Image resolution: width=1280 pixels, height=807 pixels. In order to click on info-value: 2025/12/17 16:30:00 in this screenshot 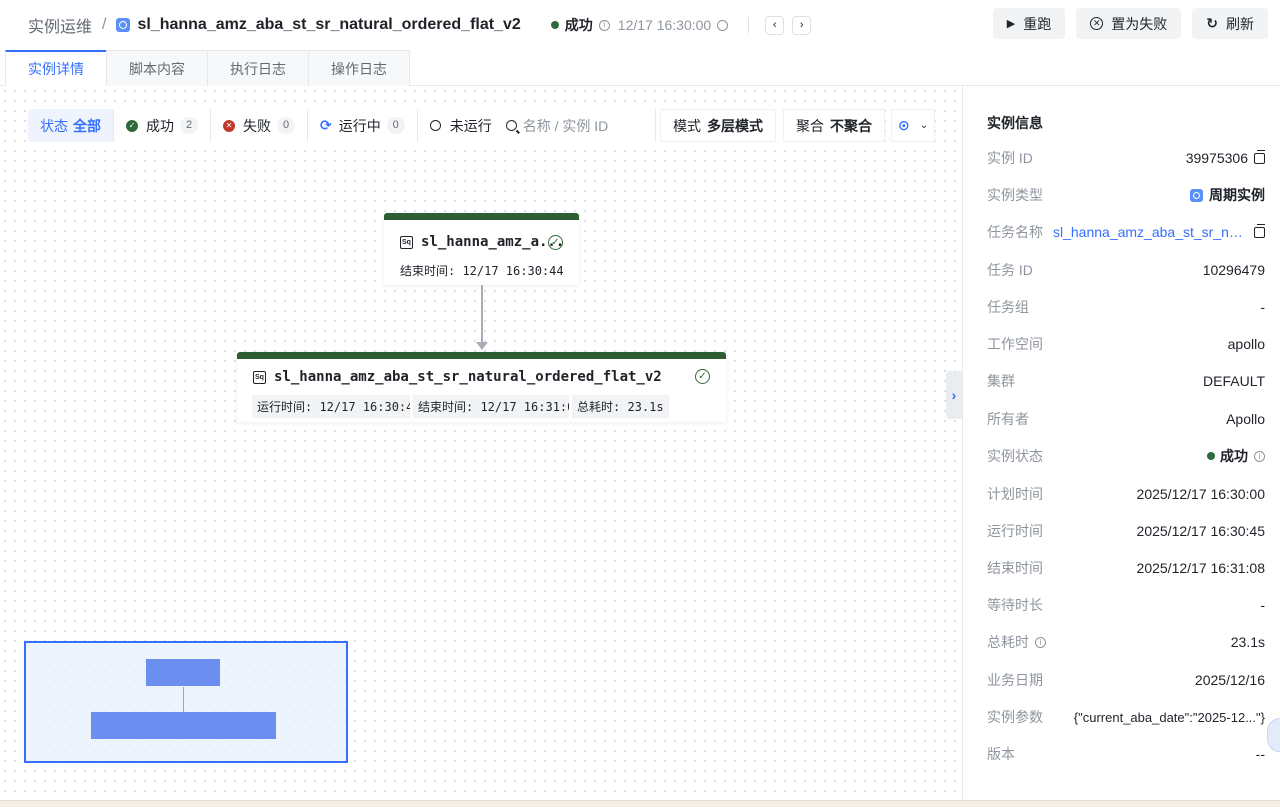, I will do `click(1200, 494)`.